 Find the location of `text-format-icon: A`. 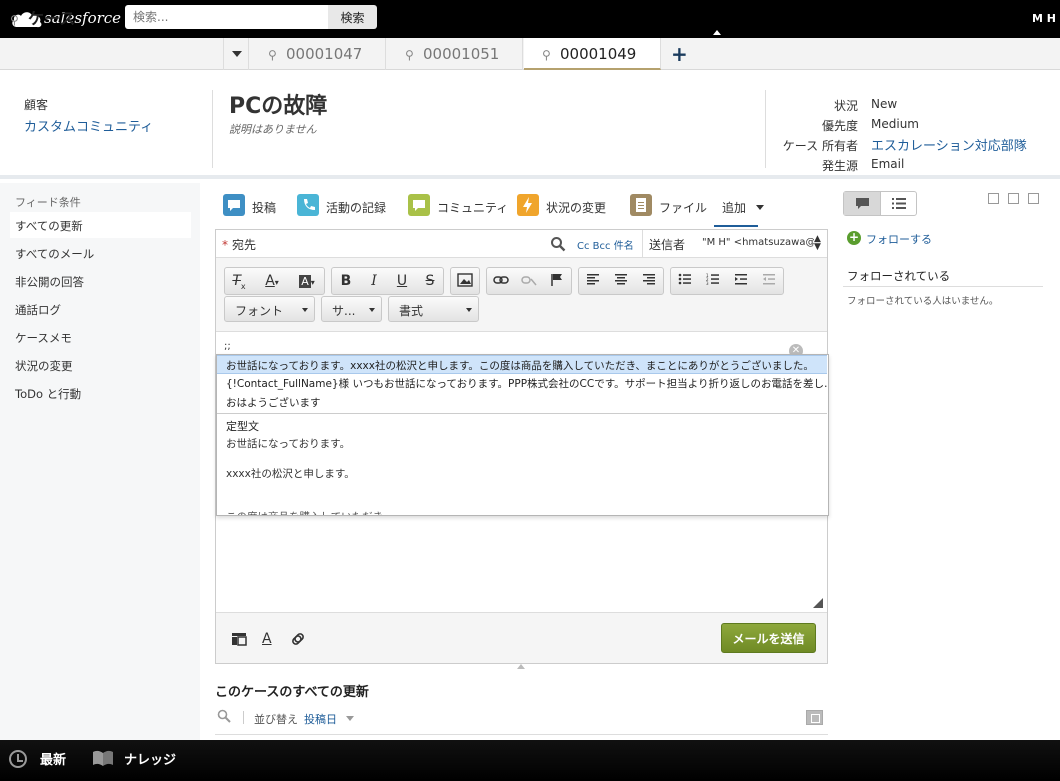

text-format-icon: A is located at coordinates (271, 640).